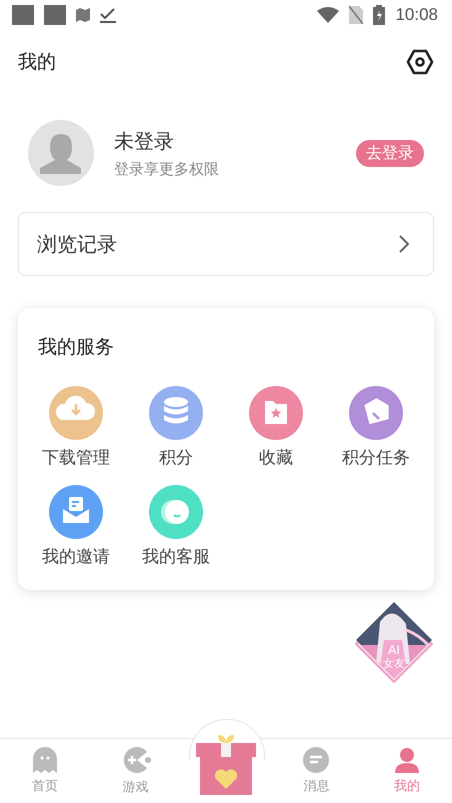 The height and width of the screenshot is (803, 452). I want to click on download-done-icon, so click(108, 15).